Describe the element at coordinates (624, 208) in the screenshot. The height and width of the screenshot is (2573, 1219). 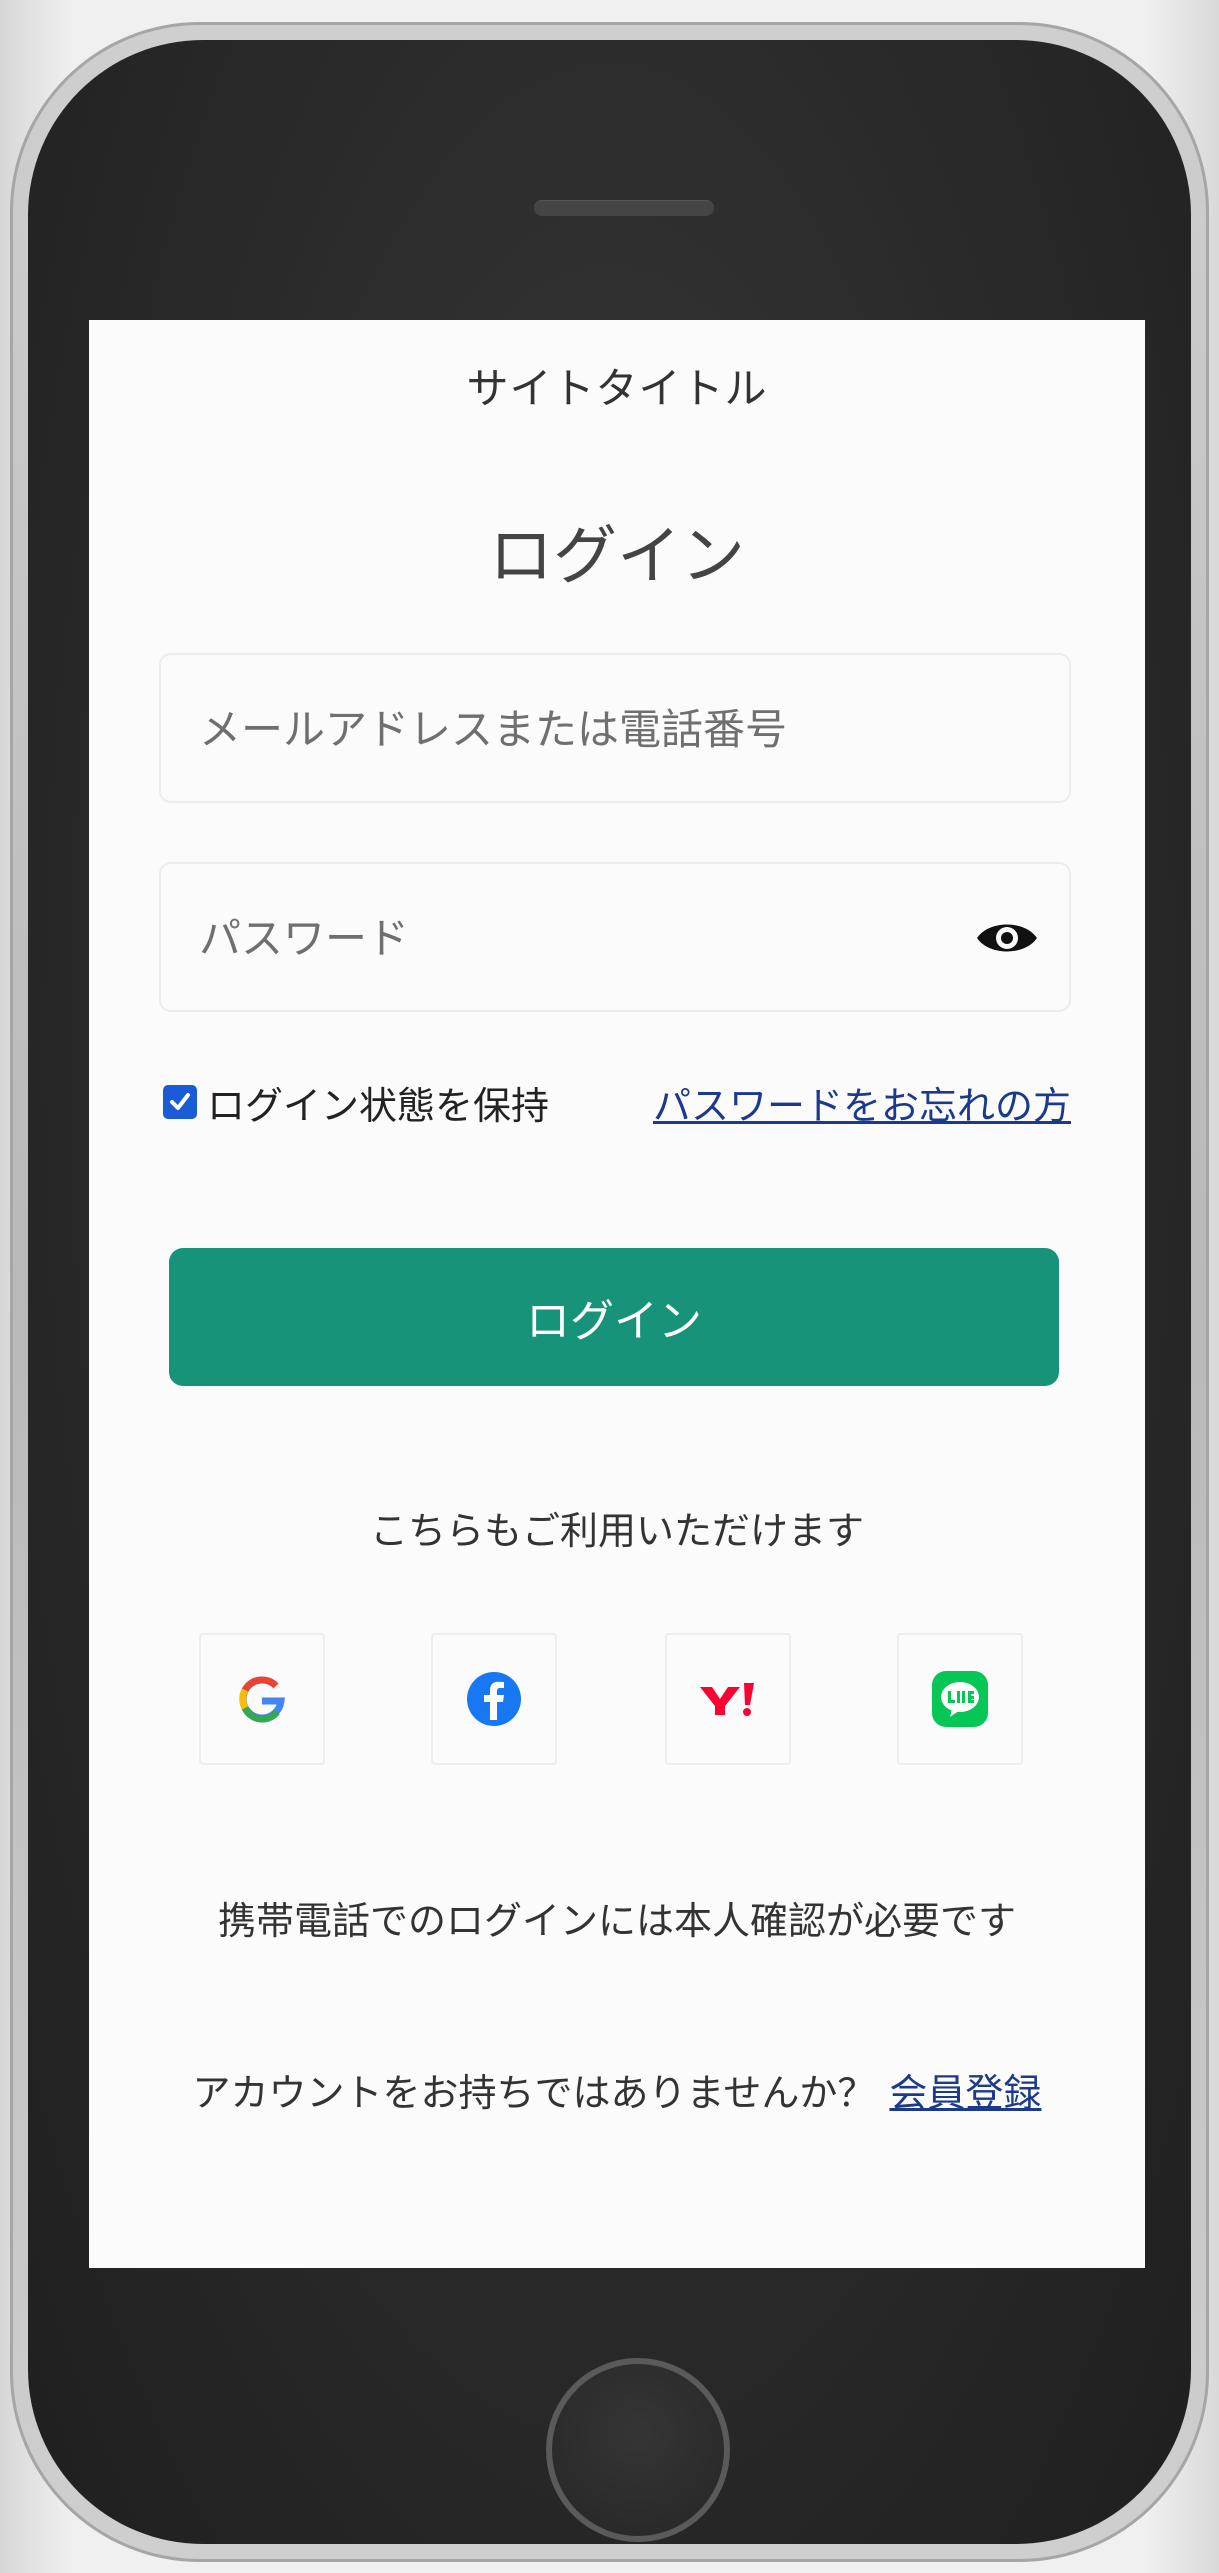
I see `phone-speaker` at that location.